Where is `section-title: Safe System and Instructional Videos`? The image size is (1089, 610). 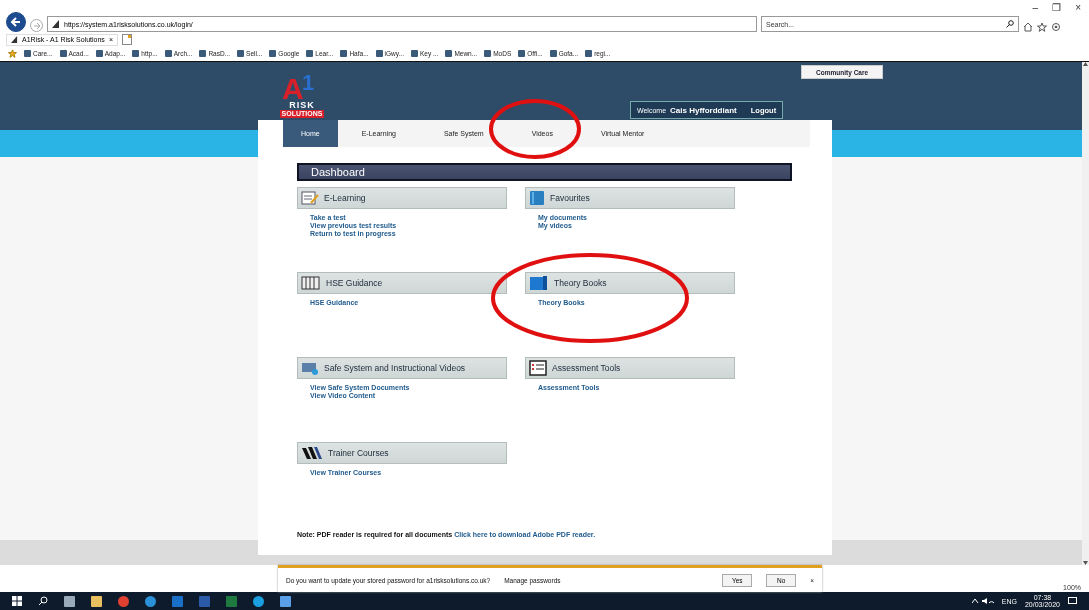 section-title: Safe System and Instructional Videos is located at coordinates (395, 368).